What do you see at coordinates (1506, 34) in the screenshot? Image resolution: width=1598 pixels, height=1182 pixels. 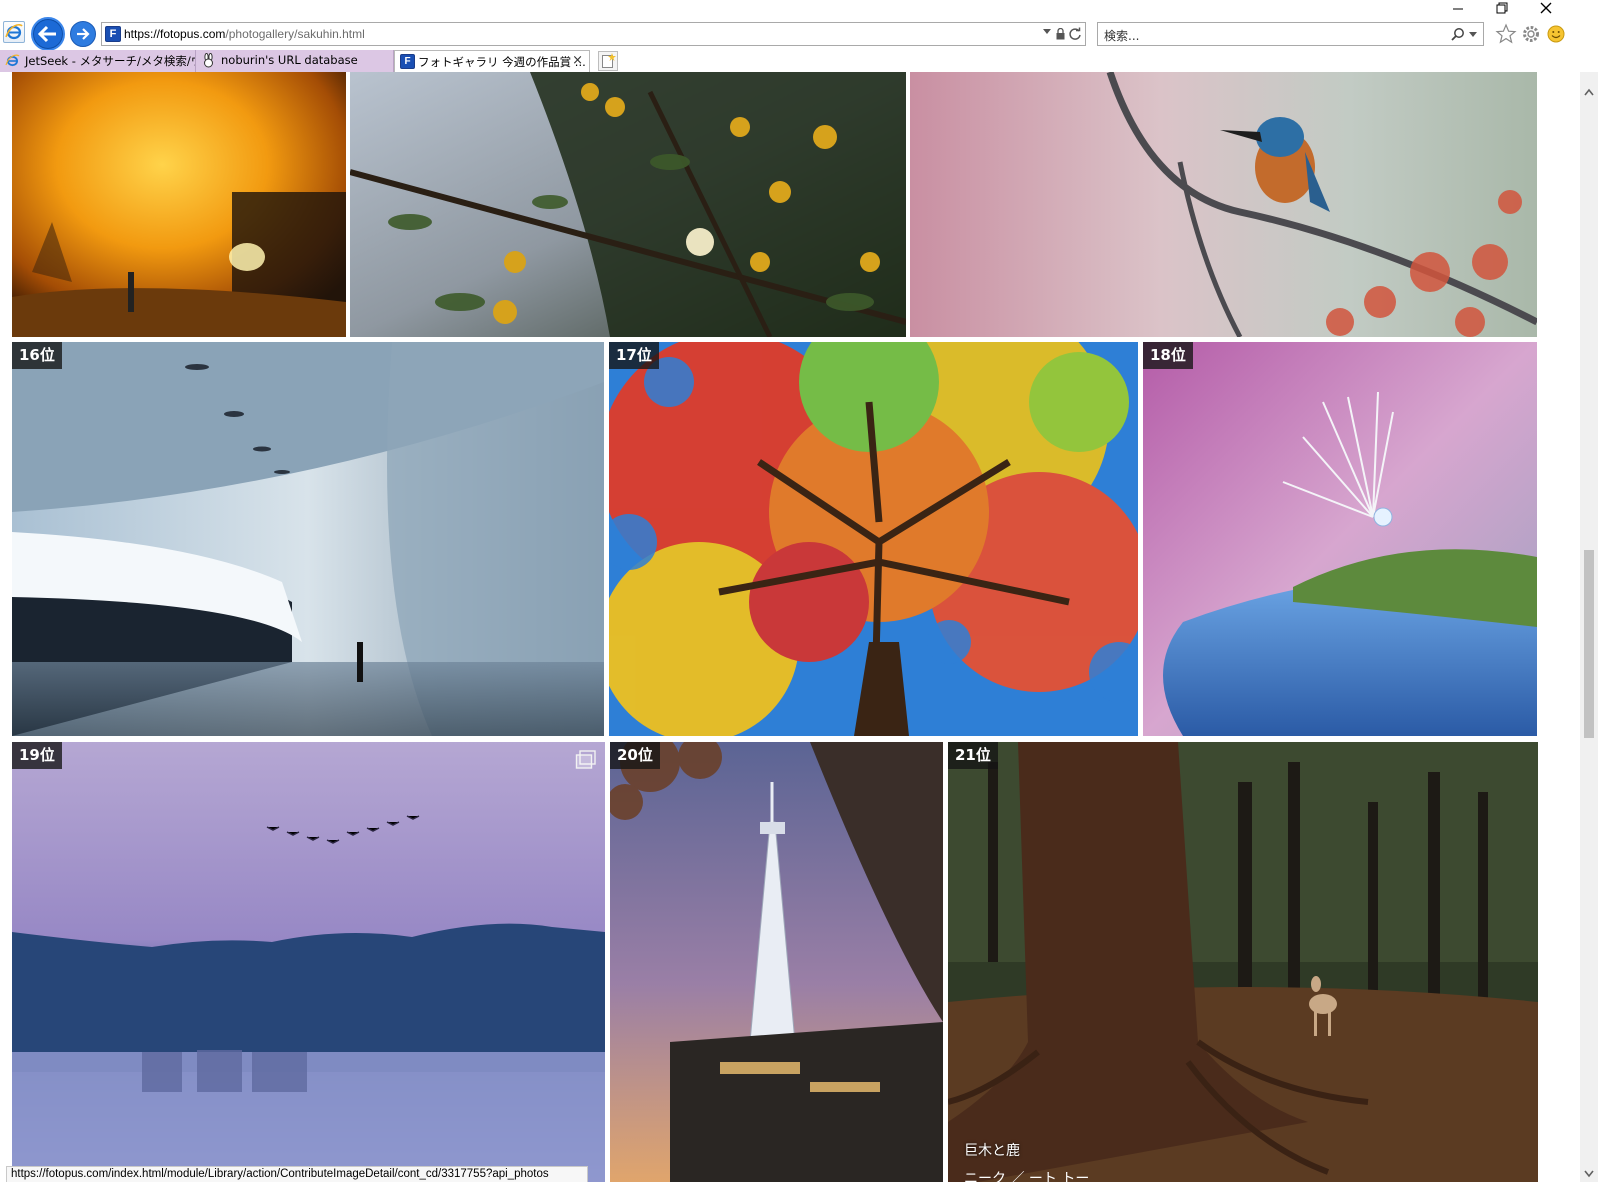 I see `favorites-star-icon` at bounding box center [1506, 34].